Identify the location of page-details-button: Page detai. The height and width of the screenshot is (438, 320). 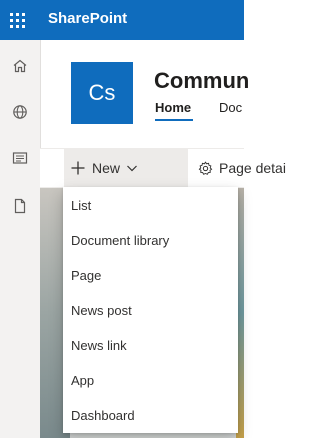
(242, 168).